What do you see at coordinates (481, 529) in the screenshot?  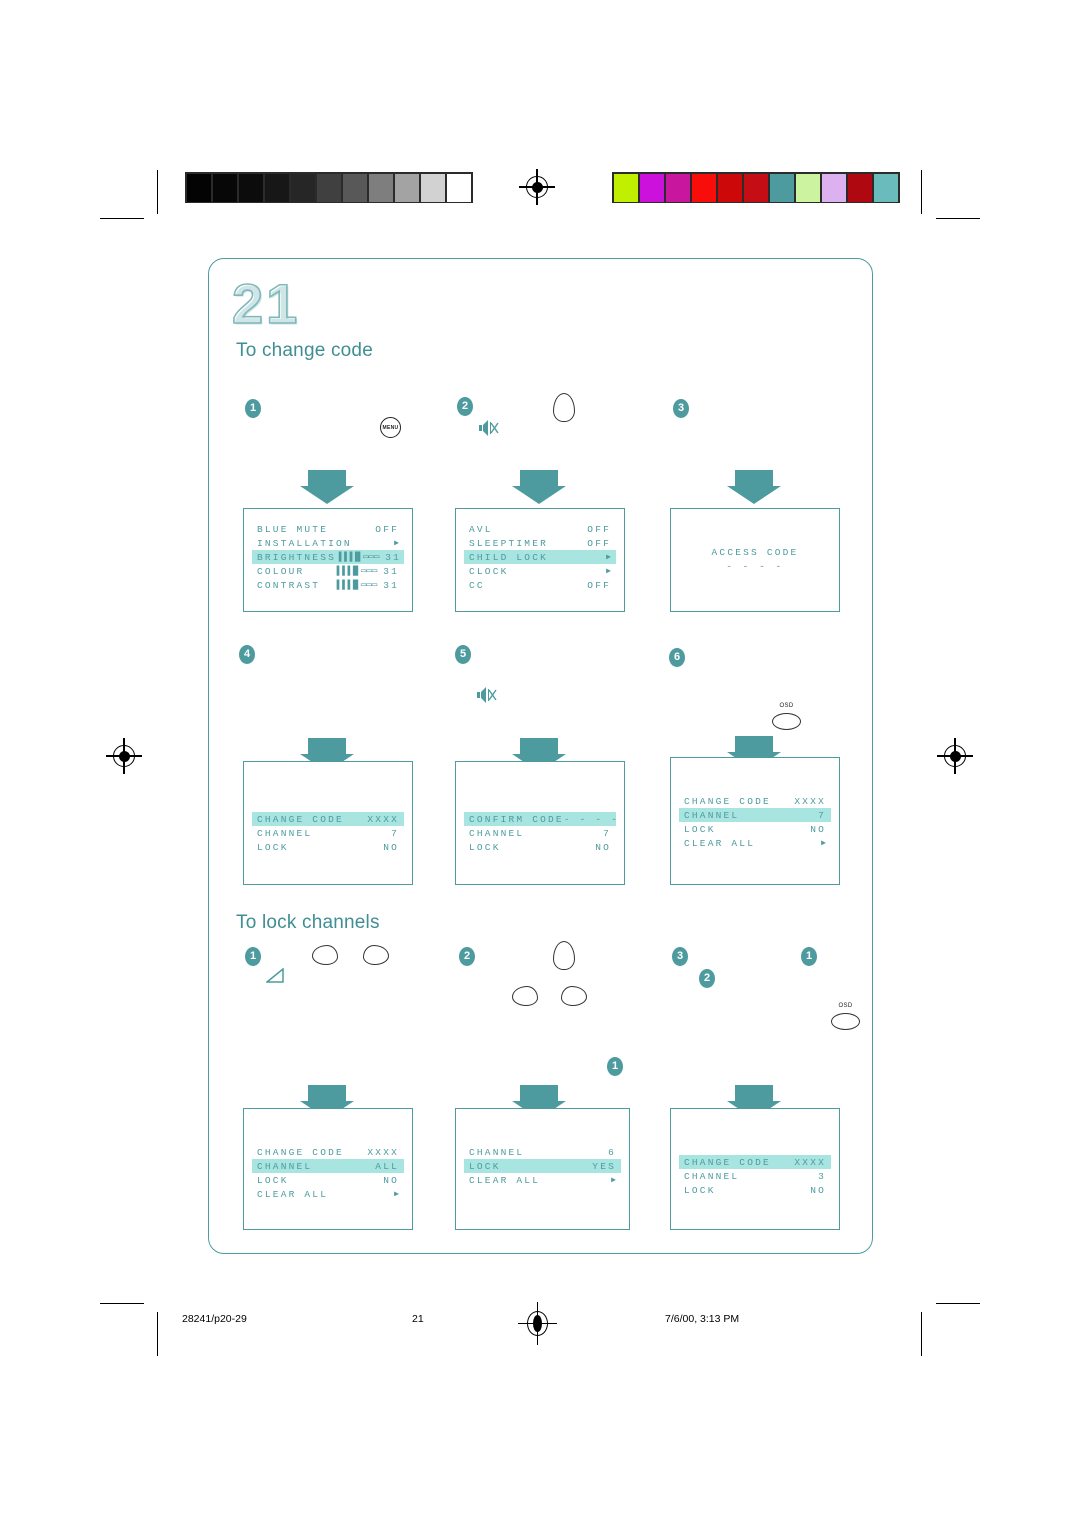 I see `osd-item-label: AVL` at bounding box center [481, 529].